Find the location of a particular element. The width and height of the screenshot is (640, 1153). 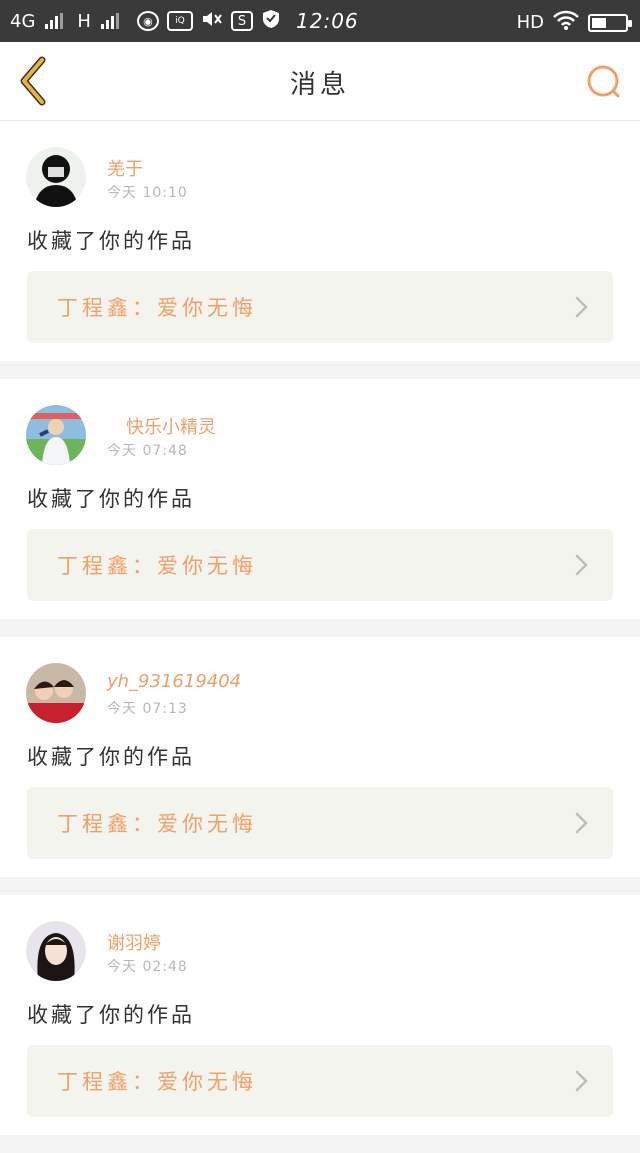

search-button is located at coordinates (604, 82).